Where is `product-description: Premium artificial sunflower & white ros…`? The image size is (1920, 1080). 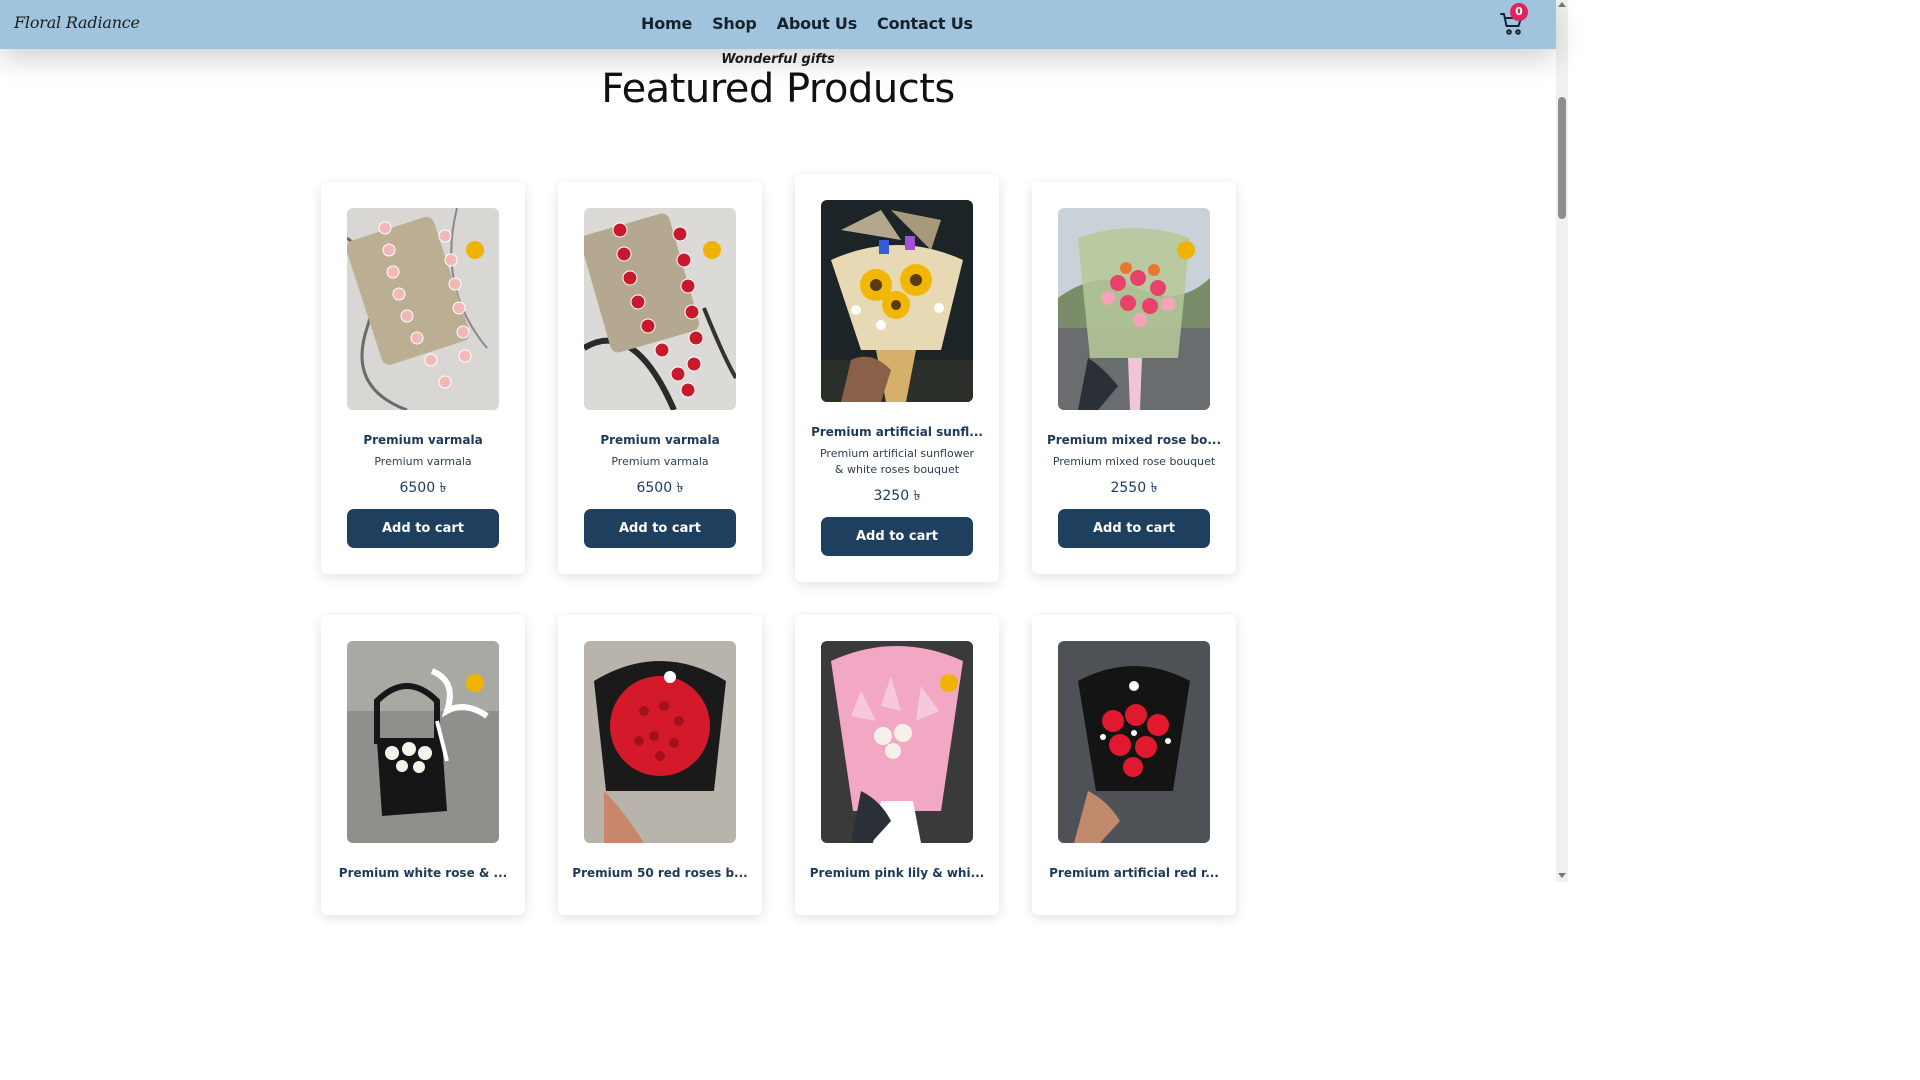
product-description: Premium artificial sunflower & white ros… is located at coordinates (897, 461).